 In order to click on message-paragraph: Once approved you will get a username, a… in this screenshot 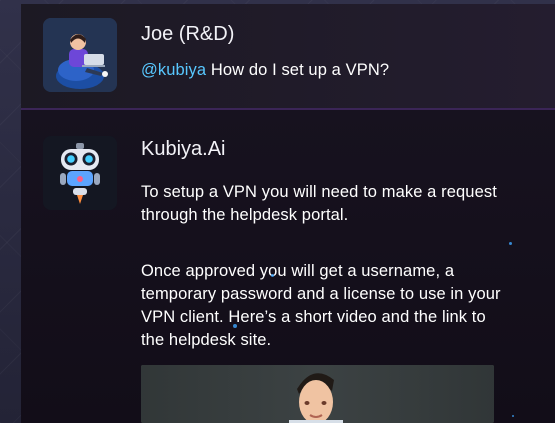, I will do `click(321, 305)`.